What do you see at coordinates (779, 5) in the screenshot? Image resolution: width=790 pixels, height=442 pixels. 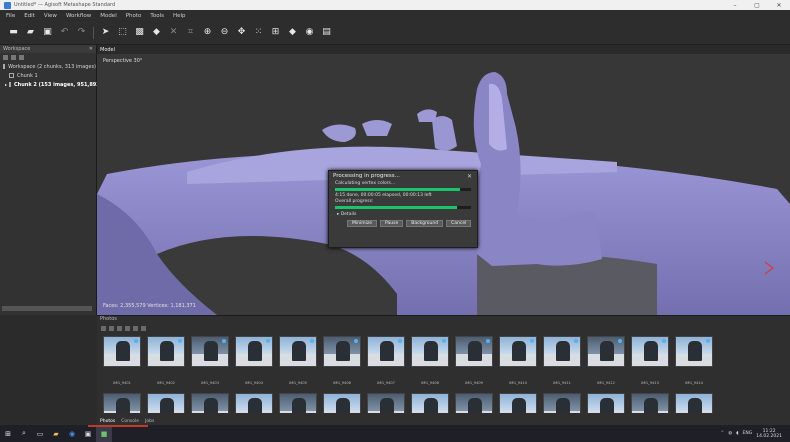 I see `close-window-button: ✕` at bounding box center [779, 5].